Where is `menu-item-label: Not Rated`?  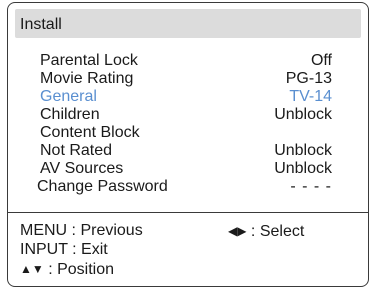
menu-item-label: Not Rated is located at coordinates (76, 150).